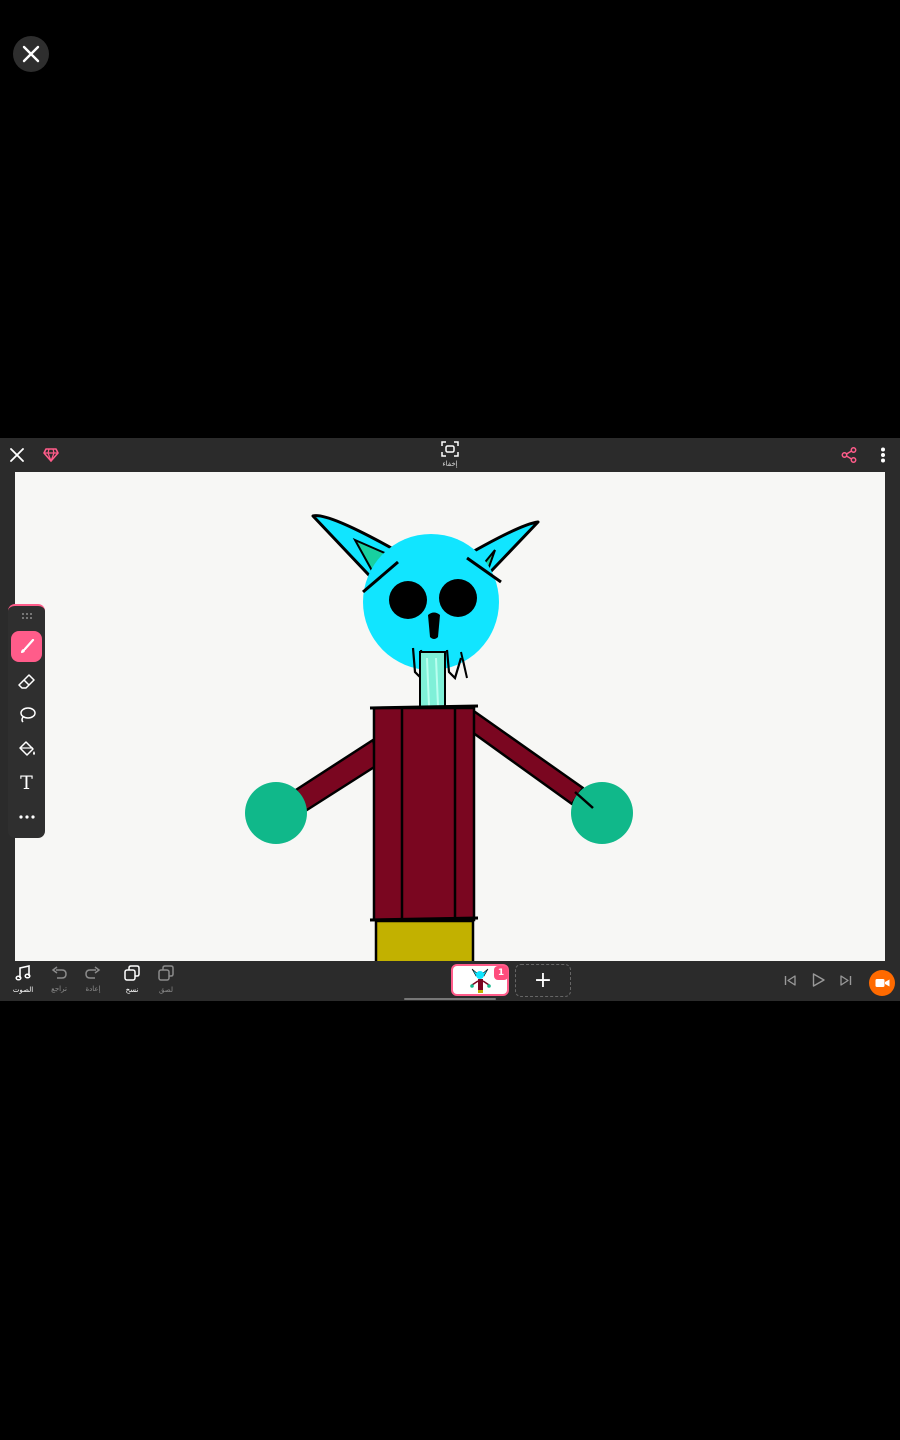 The image size is (900, 1440). What do you see at coordinates (59, 972) in the screenshot?
I see `undo-icon` at bounding box center [59, 972].